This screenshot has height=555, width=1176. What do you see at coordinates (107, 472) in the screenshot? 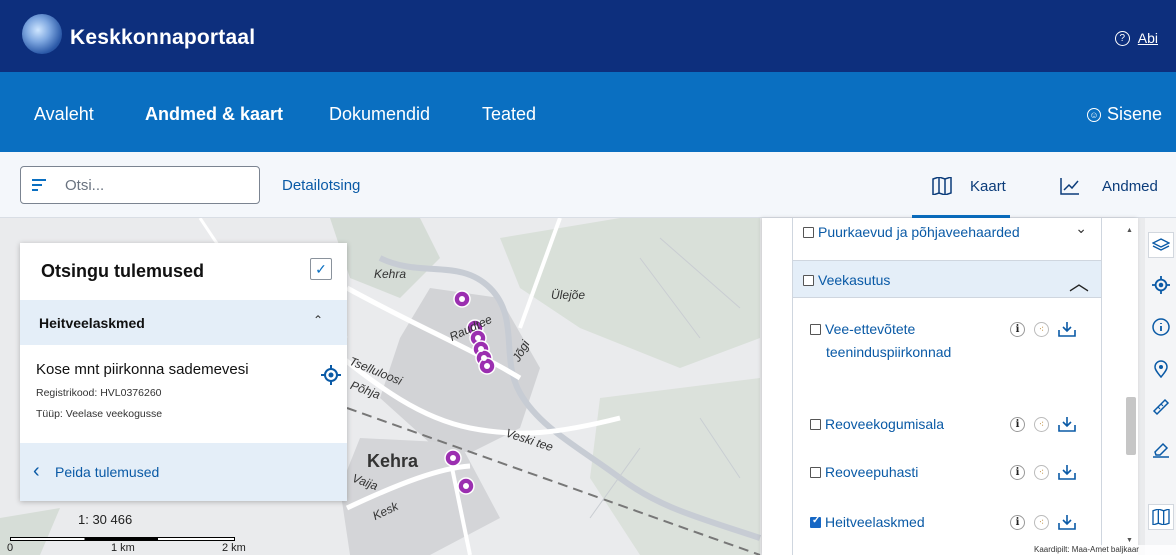
I see `hide-results-label: Peida tulemused` at bounding box center [107, 472].